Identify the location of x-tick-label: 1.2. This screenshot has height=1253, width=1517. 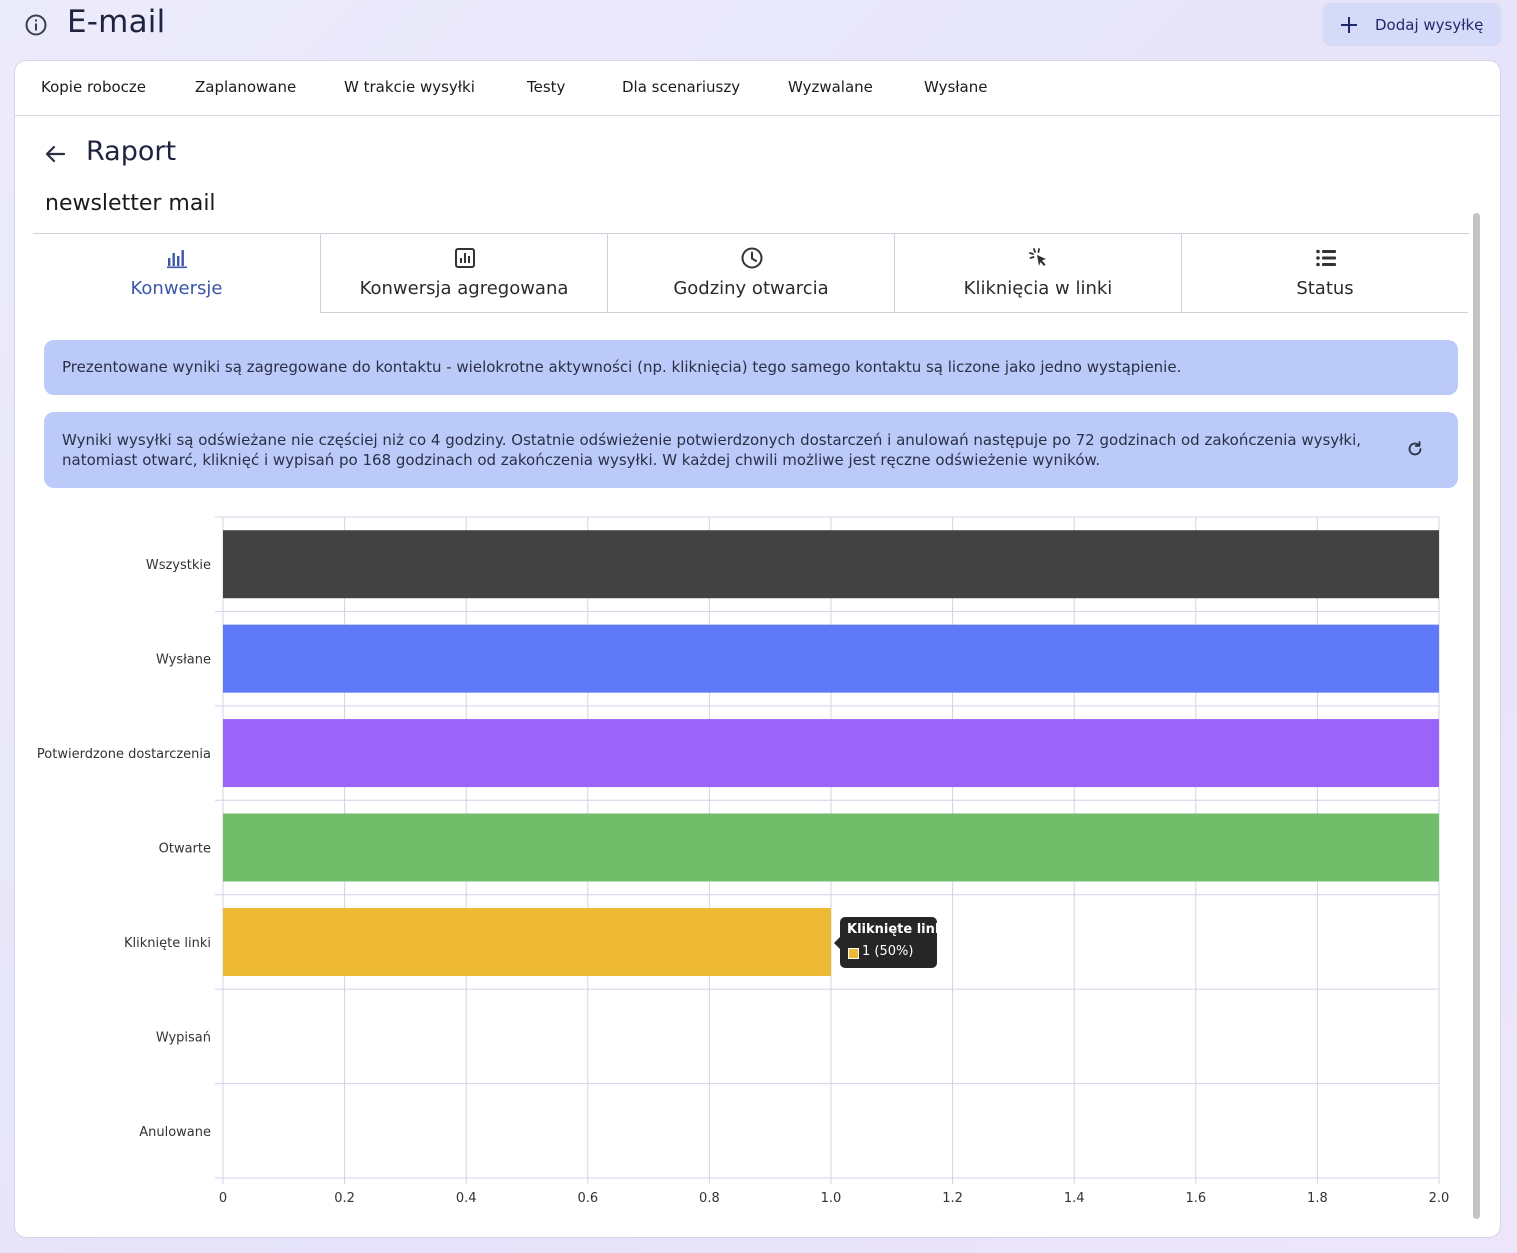
(952, 1198).